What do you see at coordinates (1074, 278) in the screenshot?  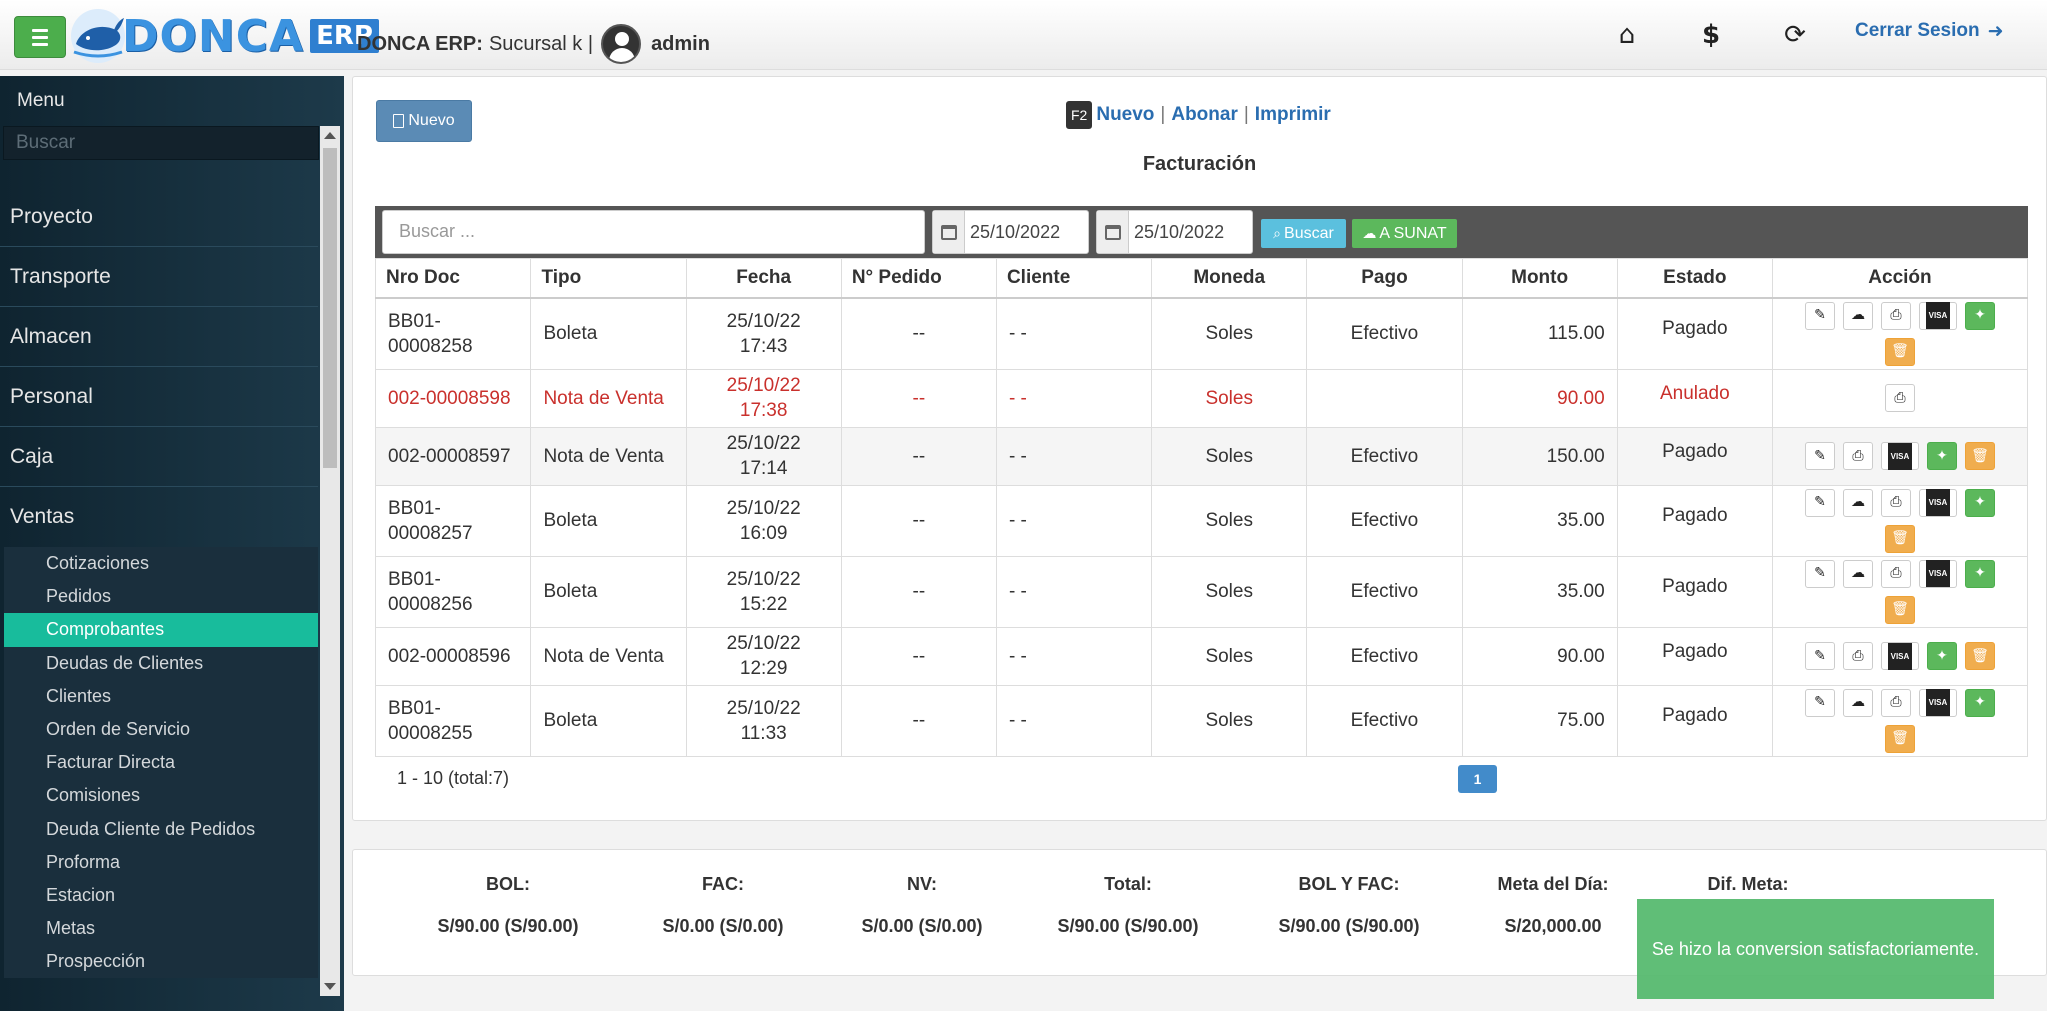 I see `column-header: Cliente` at bounding box center [1074, 278].